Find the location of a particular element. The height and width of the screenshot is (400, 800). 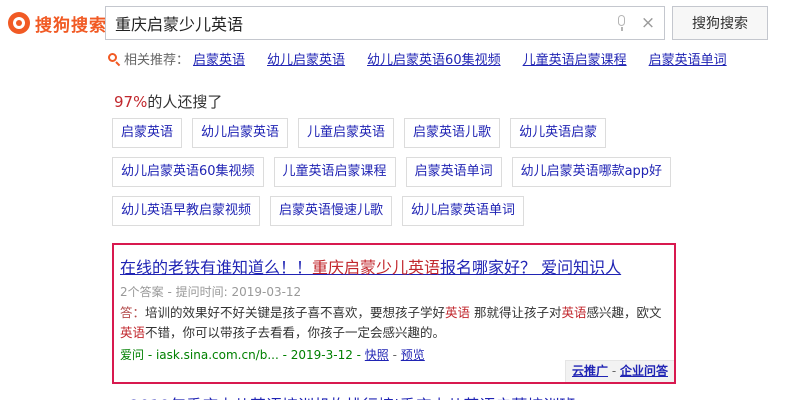

related-label: 相关推荐： is located at coordinates (157, 60).